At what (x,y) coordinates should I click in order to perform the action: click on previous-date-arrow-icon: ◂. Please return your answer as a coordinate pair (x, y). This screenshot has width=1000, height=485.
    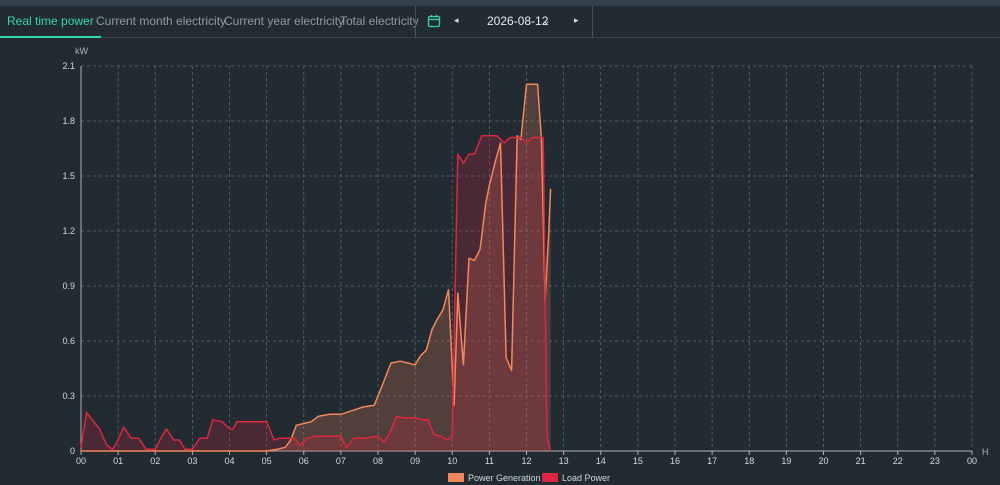
    Looking at the image, I should click on (456, 20).